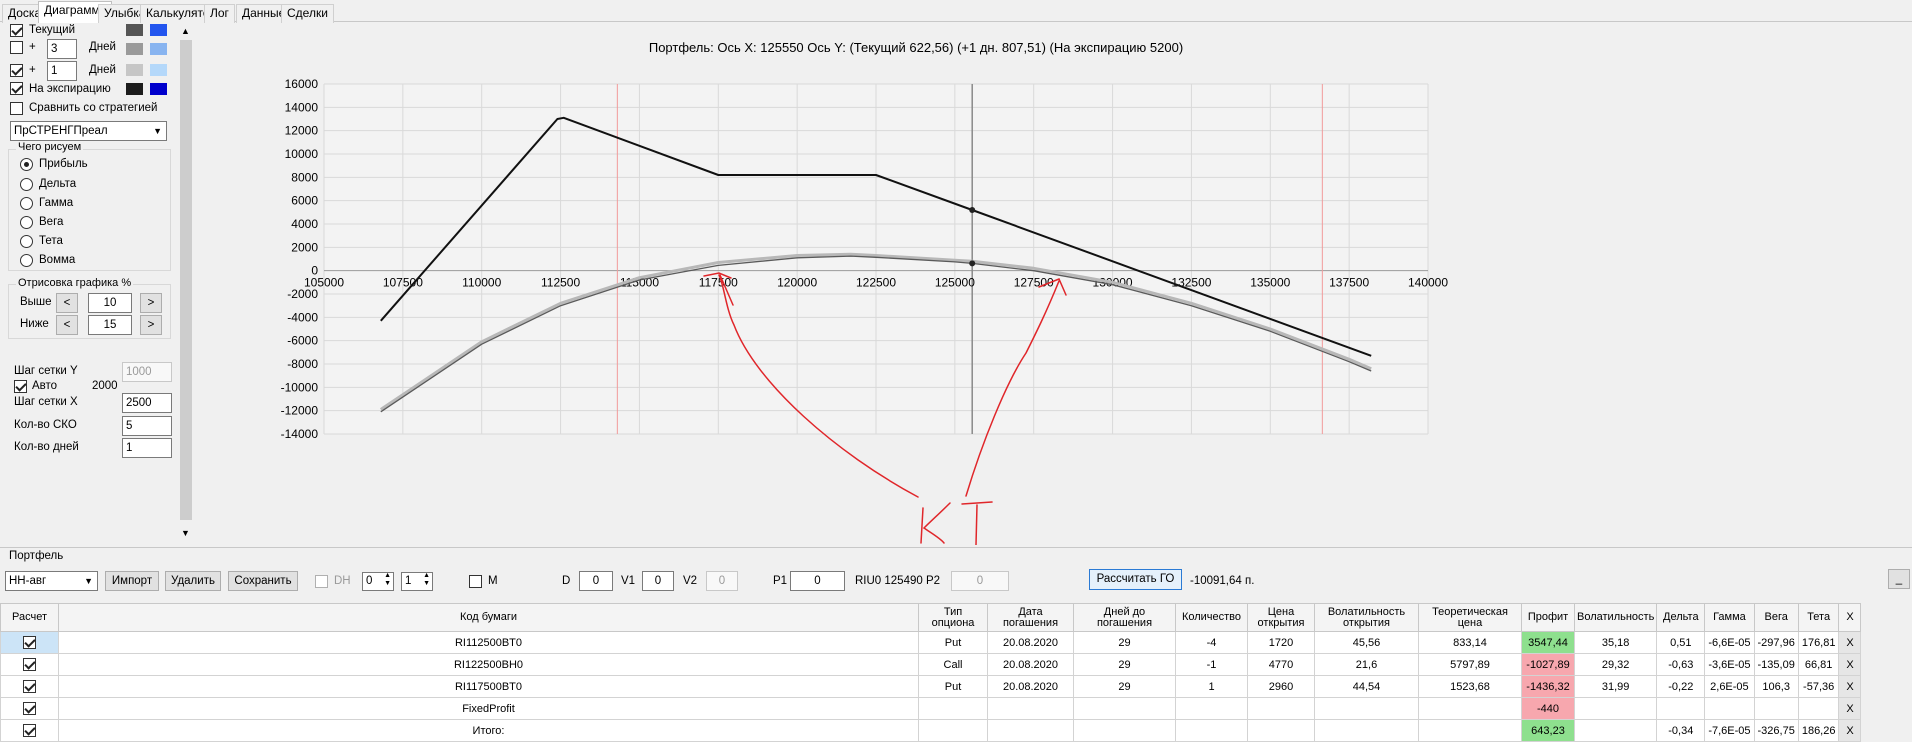 The width and height of the screenshot is (1912, 742). I want to click on save-button: Сохранить, so click(263, 581).